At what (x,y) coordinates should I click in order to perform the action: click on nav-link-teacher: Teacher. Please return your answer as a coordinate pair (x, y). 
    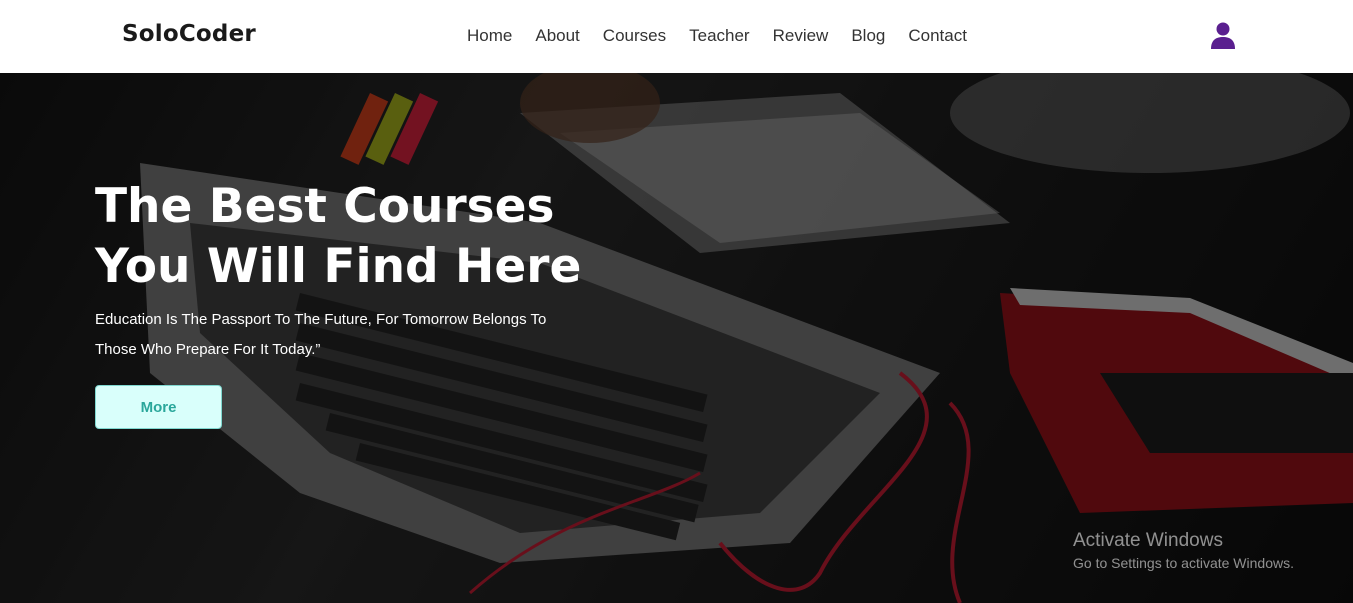
    Looking at the image, I should click on (719, 36).